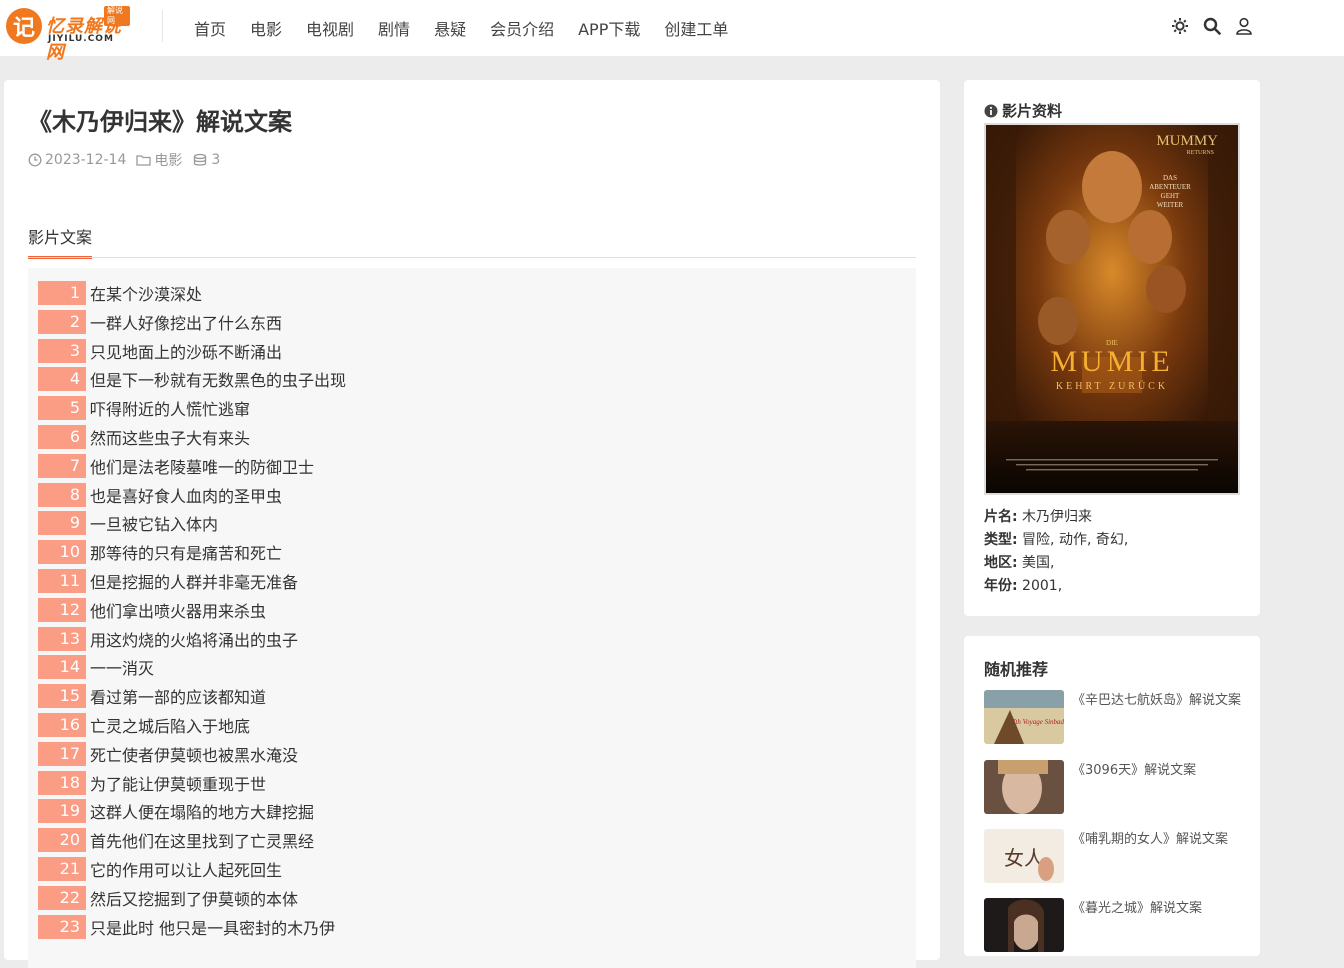  I want to click on nav-home: 首页, so click(210, 28).